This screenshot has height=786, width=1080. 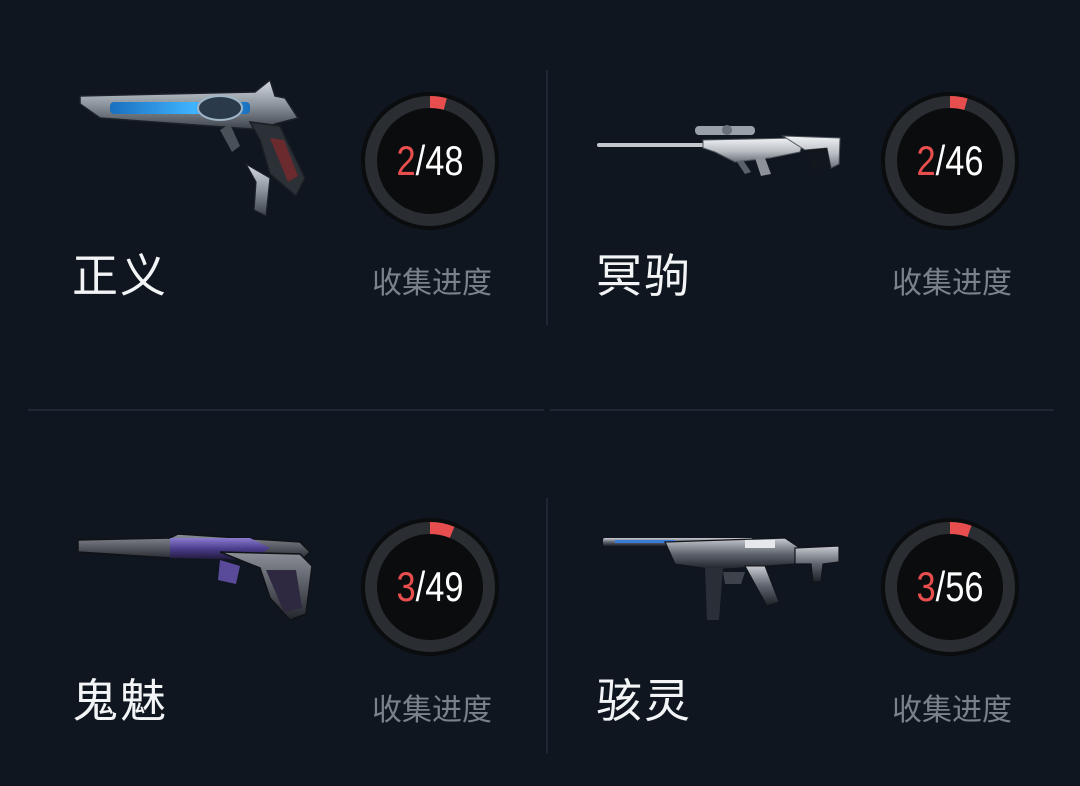 What do you see at coordinates (120, 276) in the screenshot?
I see `weapon-name: 正义` at bounding box center [120, 276].